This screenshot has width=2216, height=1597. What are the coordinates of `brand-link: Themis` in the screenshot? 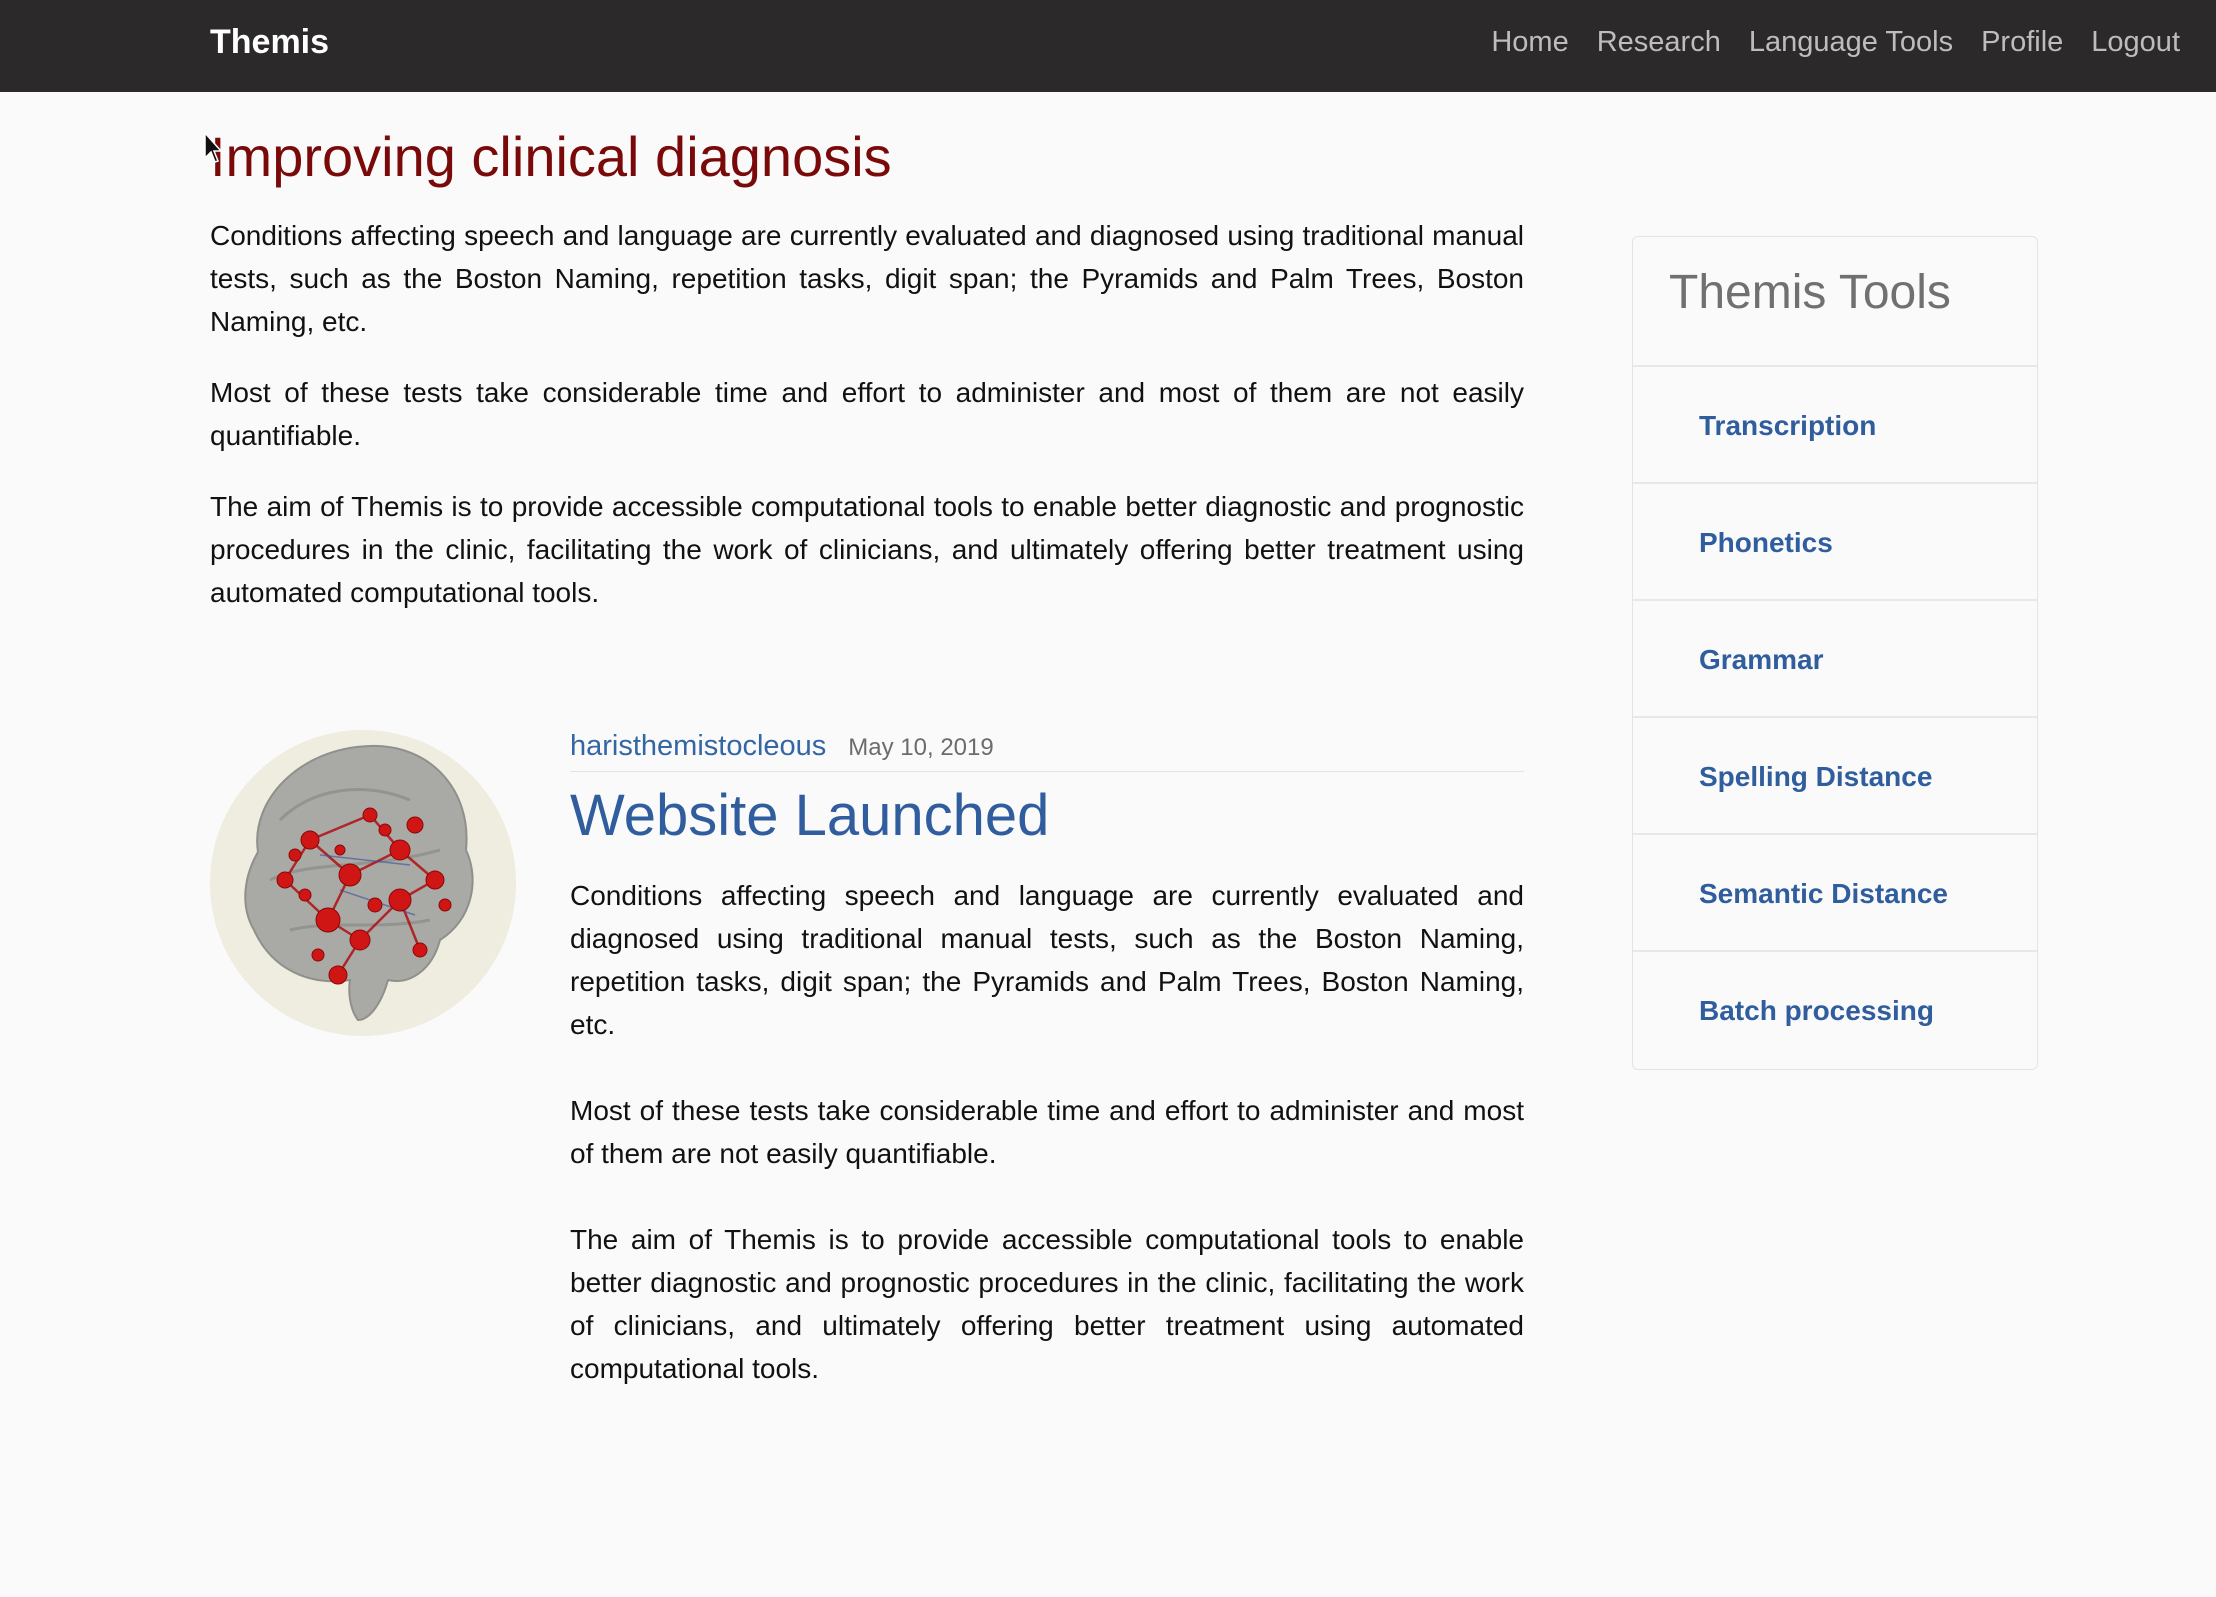 It's located at (269, 42).